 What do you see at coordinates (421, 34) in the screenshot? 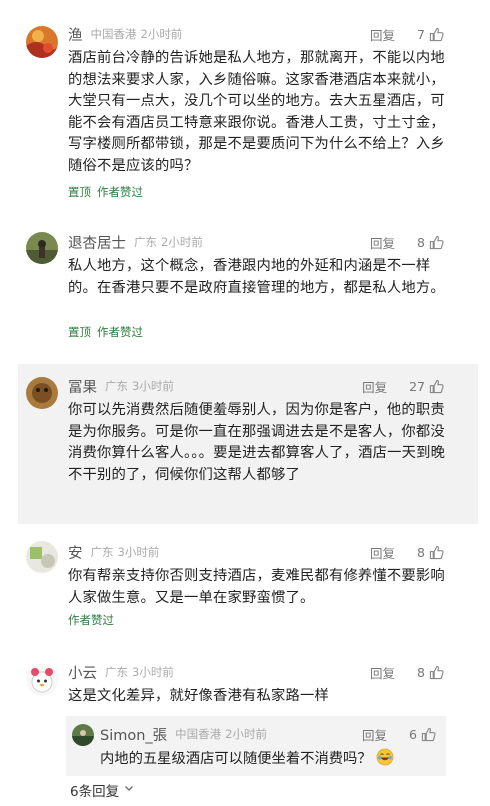
I see `like-count: 7` at bounding box center [421, 34].